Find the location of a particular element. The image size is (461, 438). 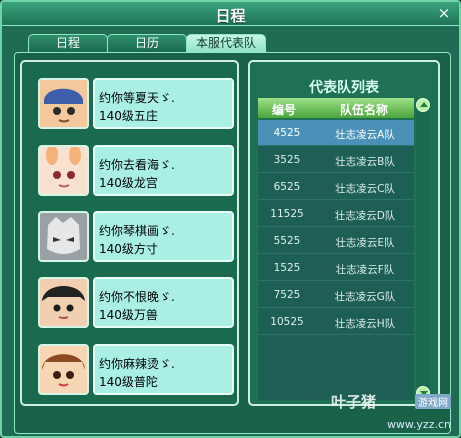

friend-info: 约你等夏天ゞ. 140级五庄 is located at coordinates (163, 103).